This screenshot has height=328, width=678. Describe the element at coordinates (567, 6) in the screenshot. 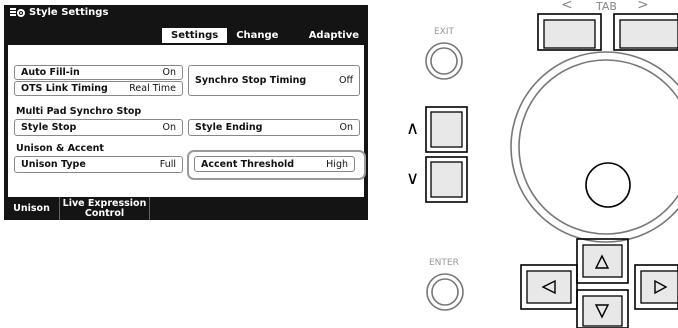

I see `tab-left-chevron-icon: <` at that location.